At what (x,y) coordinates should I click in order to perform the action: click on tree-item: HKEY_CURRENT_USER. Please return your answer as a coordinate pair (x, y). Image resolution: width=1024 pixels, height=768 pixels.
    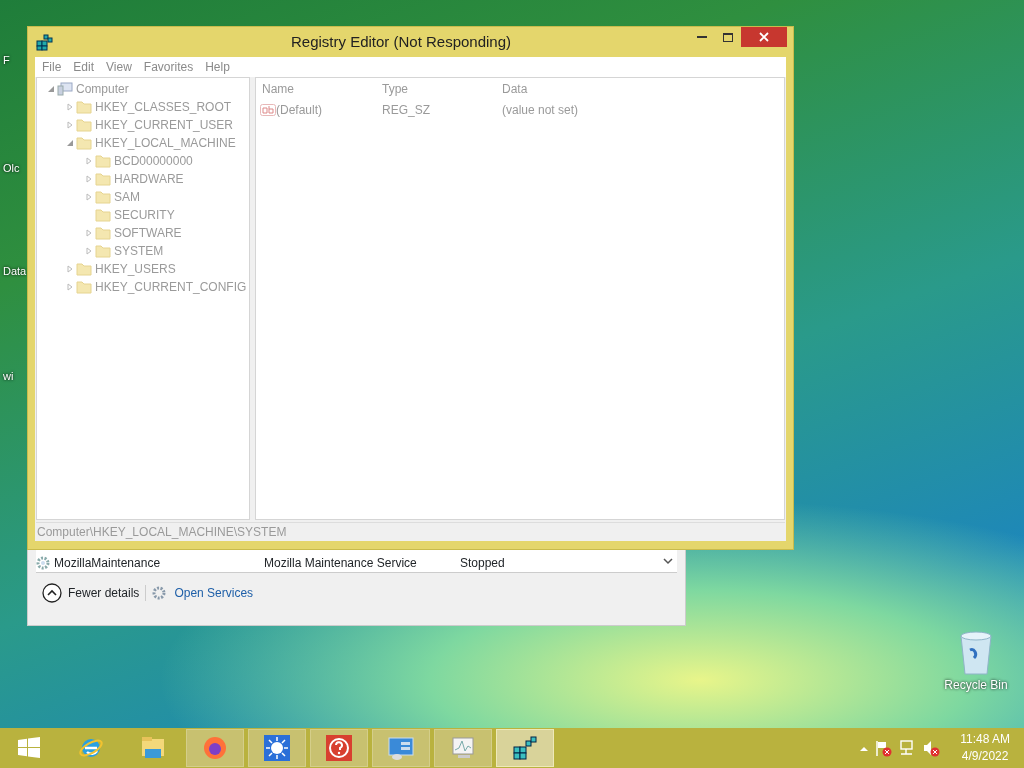
    Looking at the image, I should click on (164, 125).